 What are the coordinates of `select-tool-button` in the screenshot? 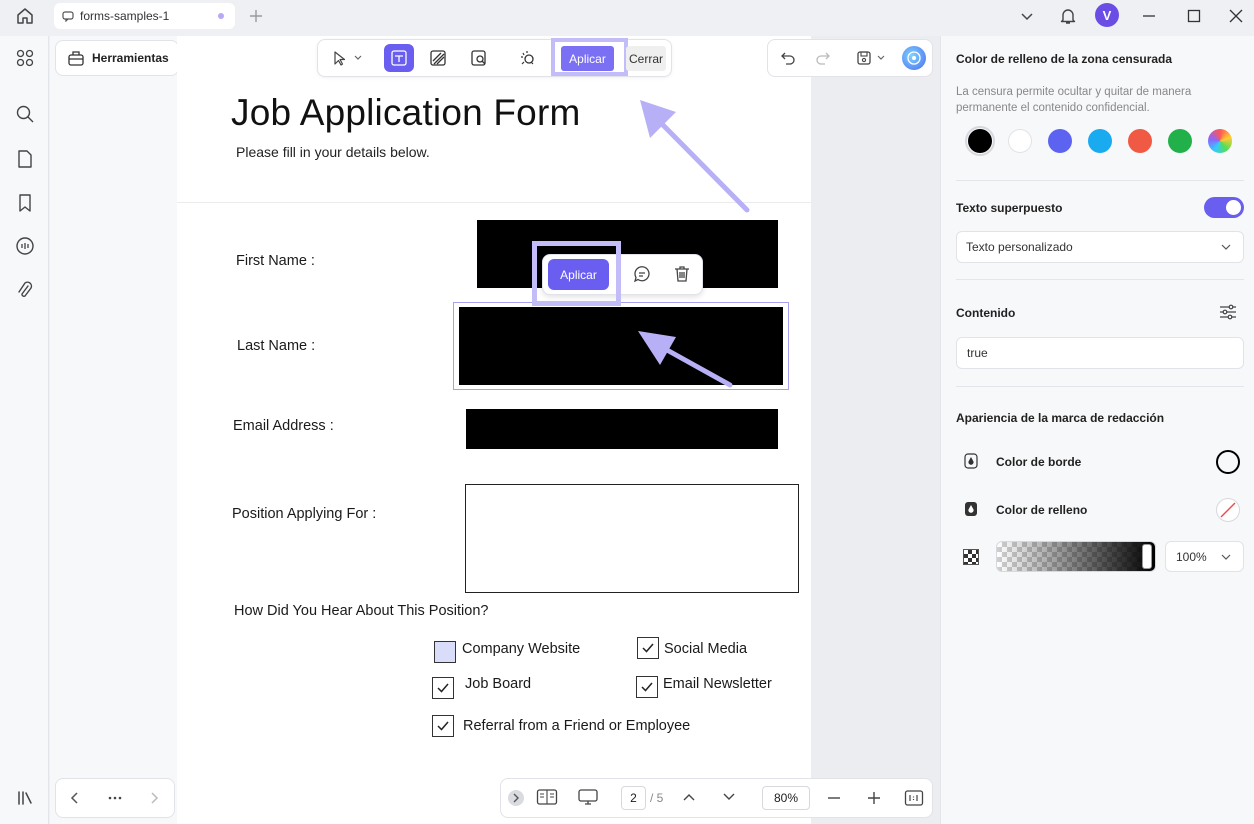 It's located at (347, 58).